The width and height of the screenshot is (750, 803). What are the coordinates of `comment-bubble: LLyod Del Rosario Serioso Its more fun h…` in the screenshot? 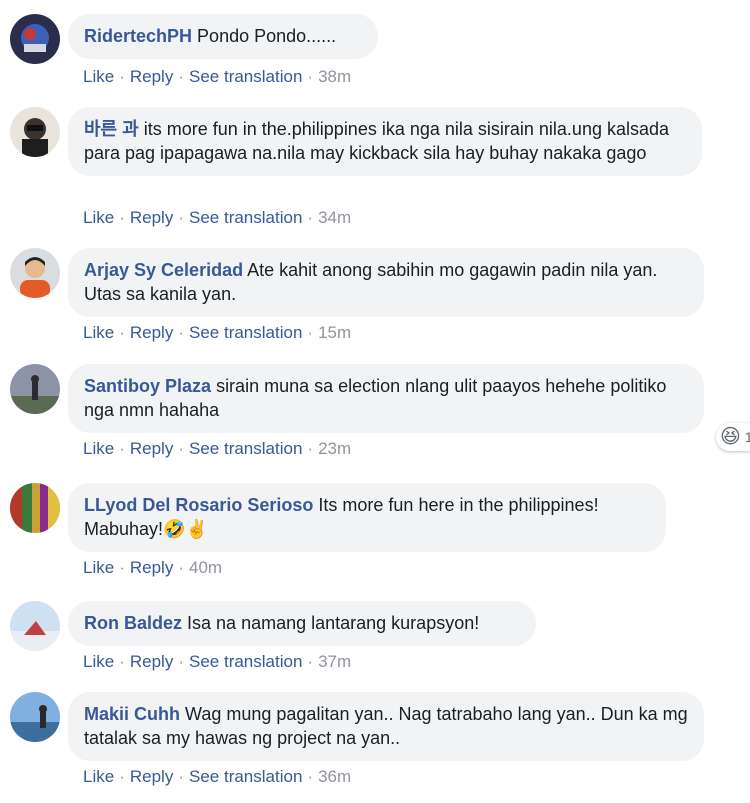 It's located at (367, 517).